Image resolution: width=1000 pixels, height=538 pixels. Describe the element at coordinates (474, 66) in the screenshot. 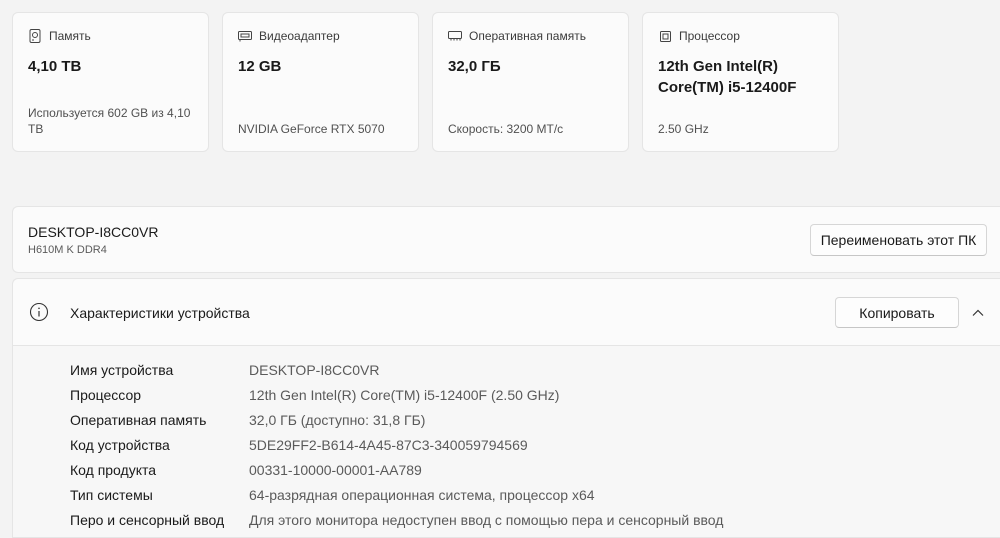

I see `card-value: 32,0 ГБ` at that location.